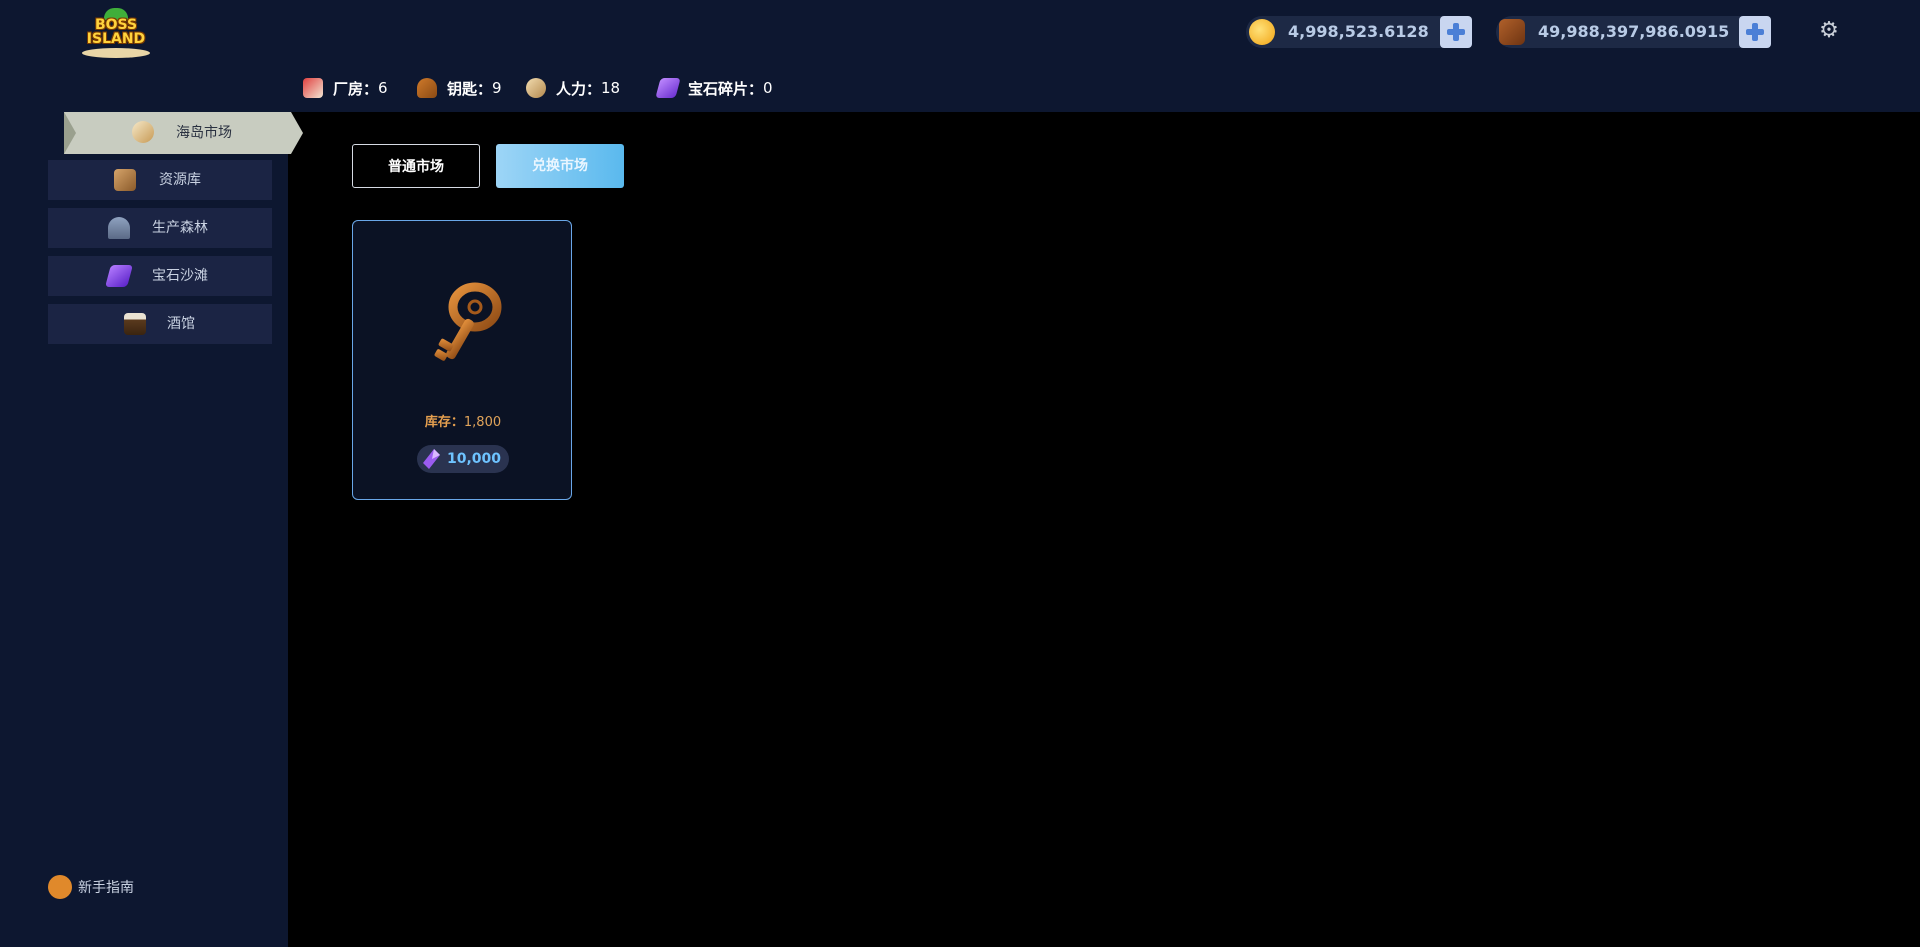  What do you see at coordinates (474, 459) in the screenshot?
I see `price-value: 10,000` at bounding box center [474, 459].